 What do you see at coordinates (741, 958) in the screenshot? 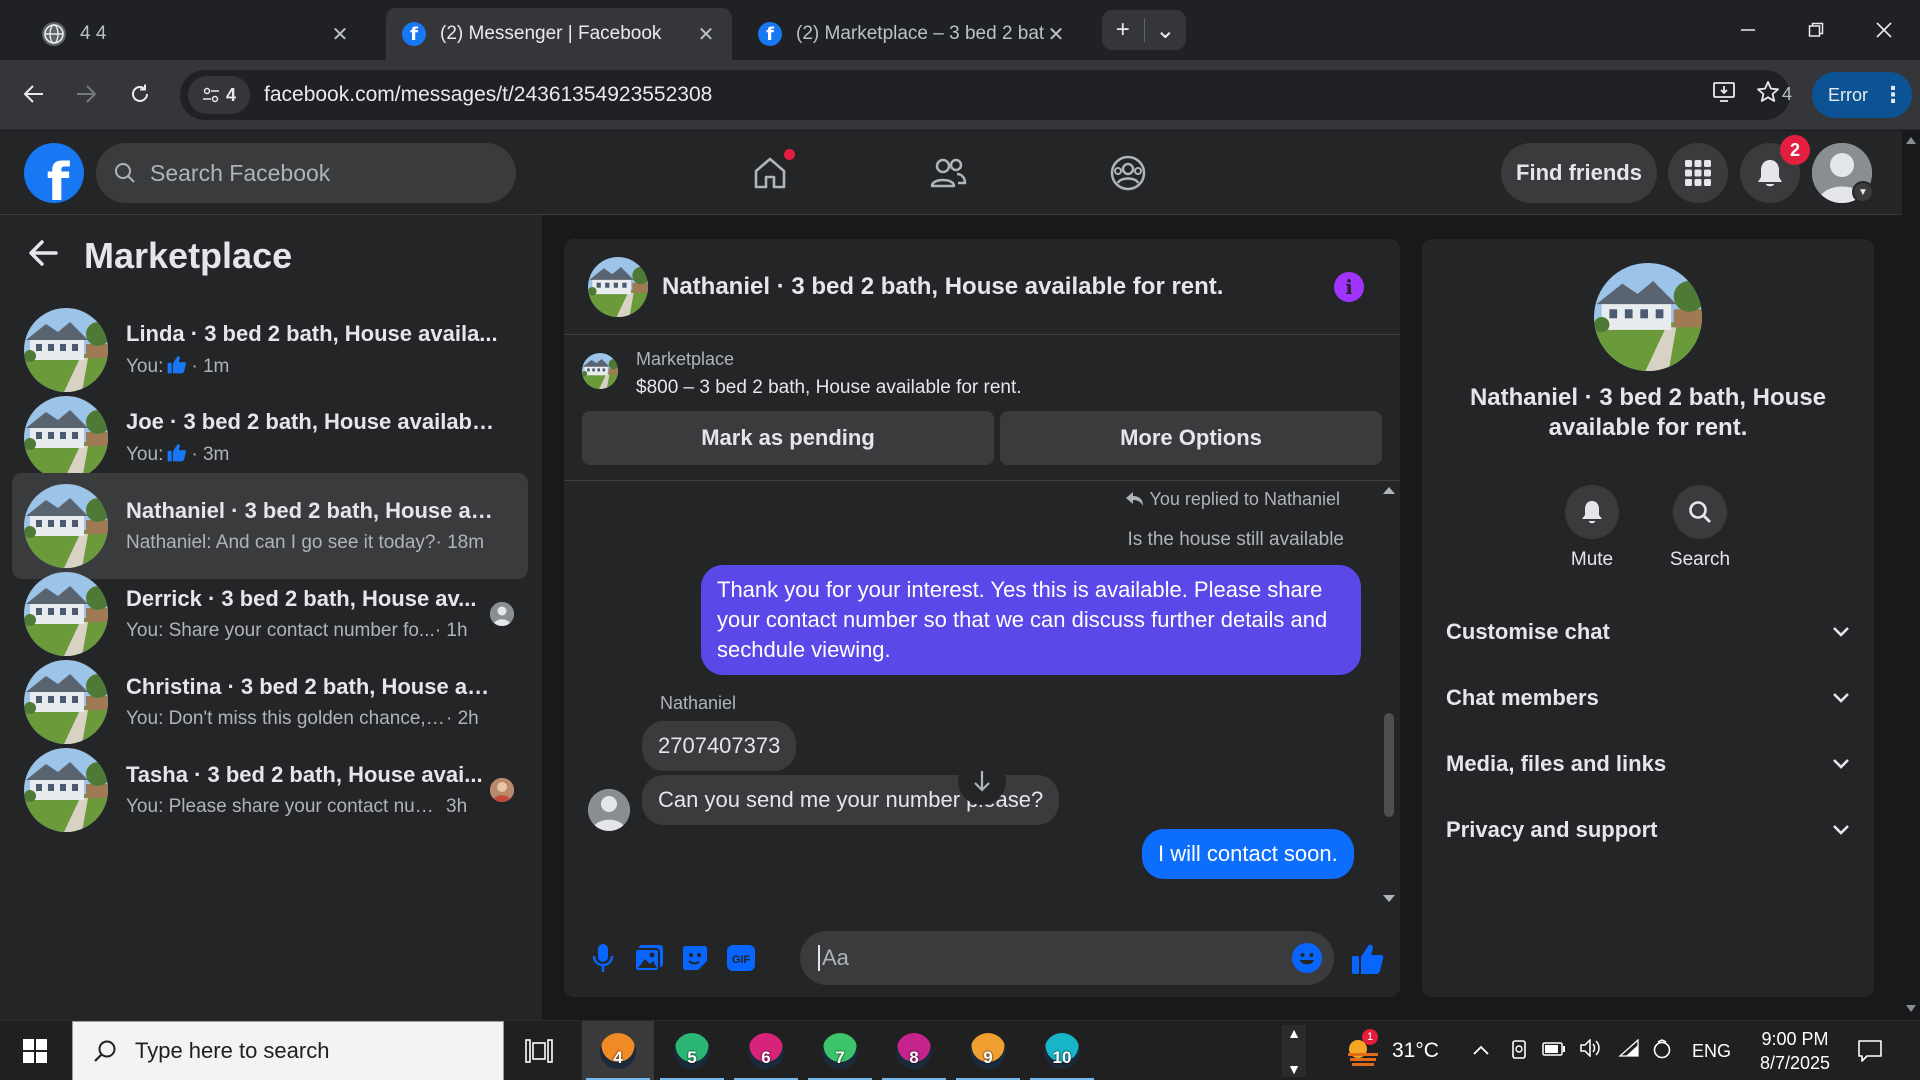
I see `gif-icon: GIF` at bounding box center [741, 958].